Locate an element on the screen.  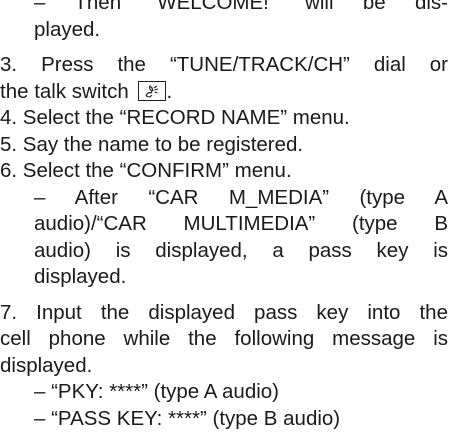
welcome-note-text-1: – Then “WELCOME!” will be dis- is located at coordinates (241, 7).